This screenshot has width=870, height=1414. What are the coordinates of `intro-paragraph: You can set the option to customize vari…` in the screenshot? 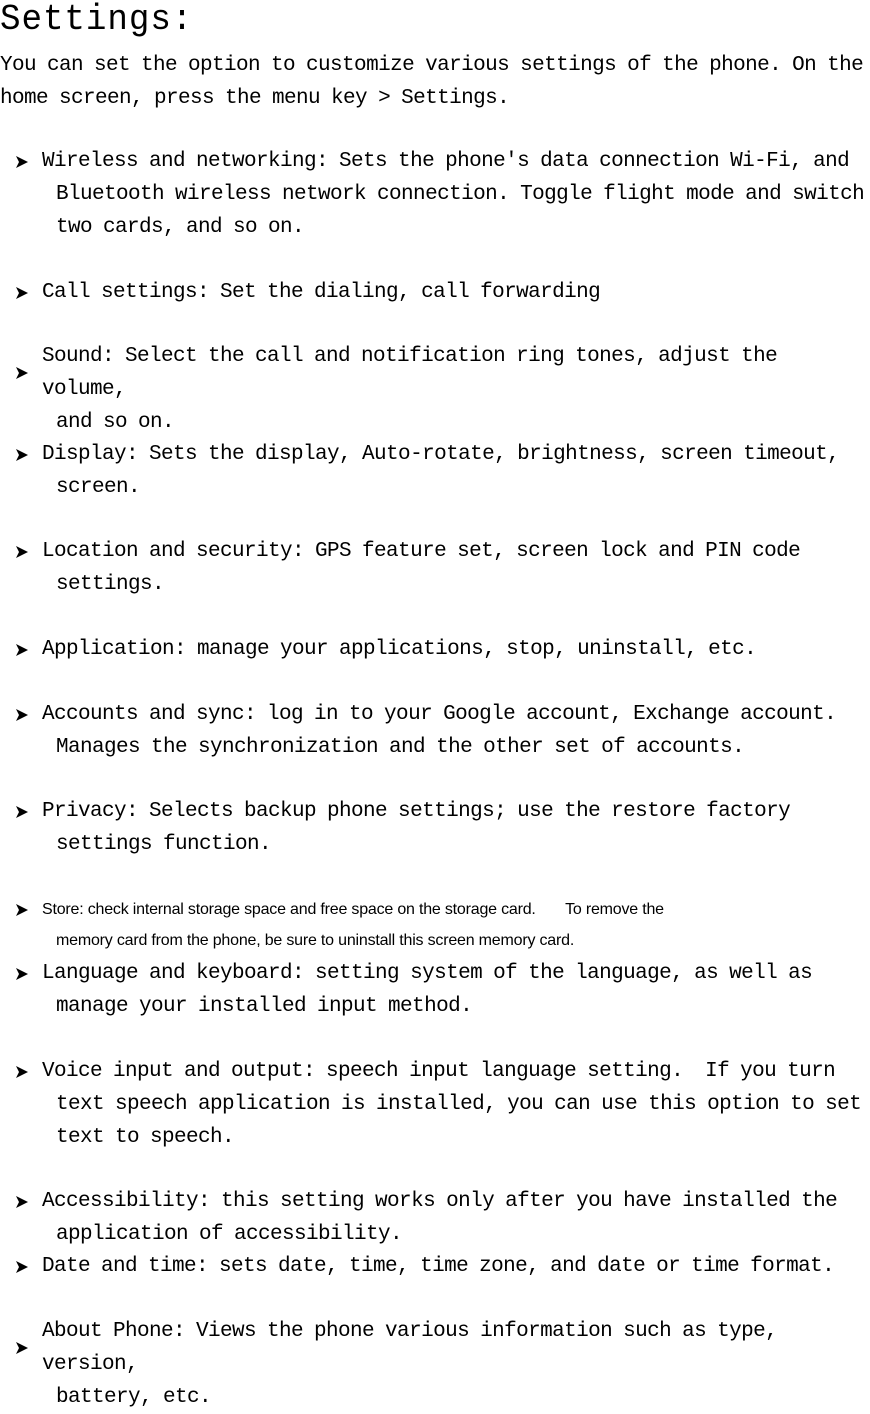 It's located at (432, 82).